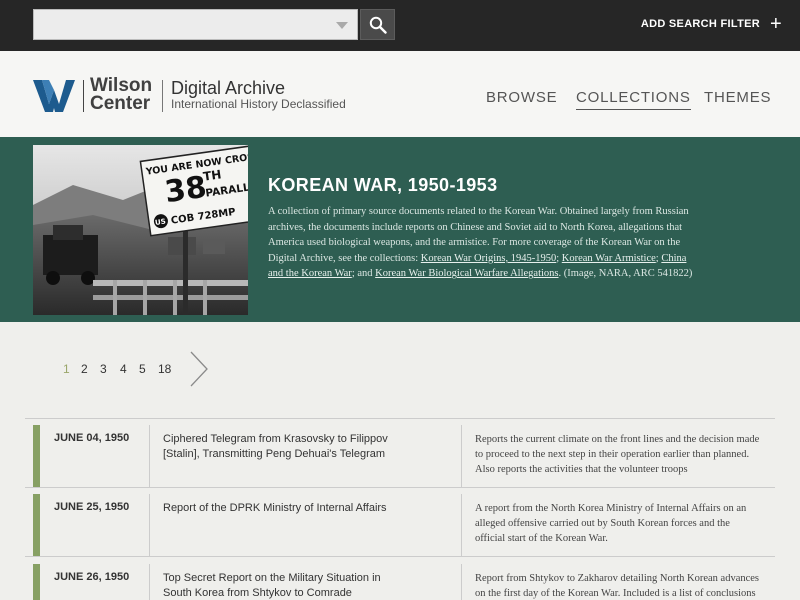 Image resolution: width=800 pixels, height=600 pixels. What do you see at coordinates (383, 185) in the screenshot?
I see `collection-title: KOREAN WAR, 1950-1953` at bounding box center [383, 185].